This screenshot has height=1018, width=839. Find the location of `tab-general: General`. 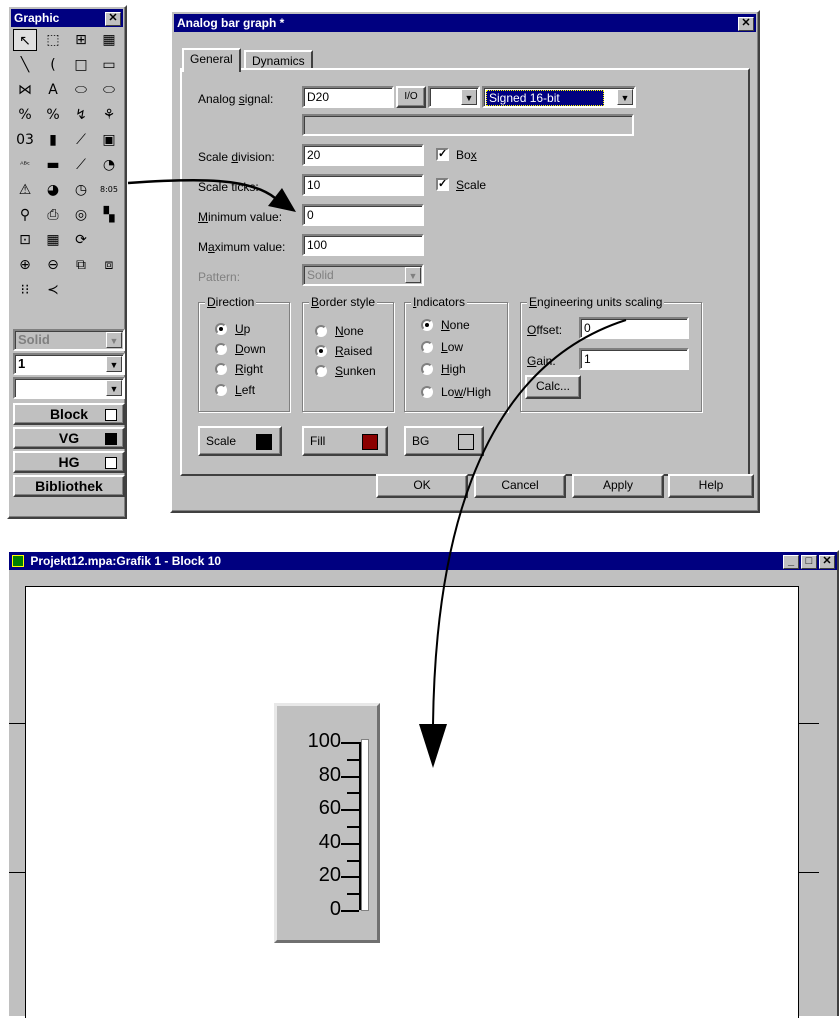

tab-general: General is located at coordinates (211, 60).